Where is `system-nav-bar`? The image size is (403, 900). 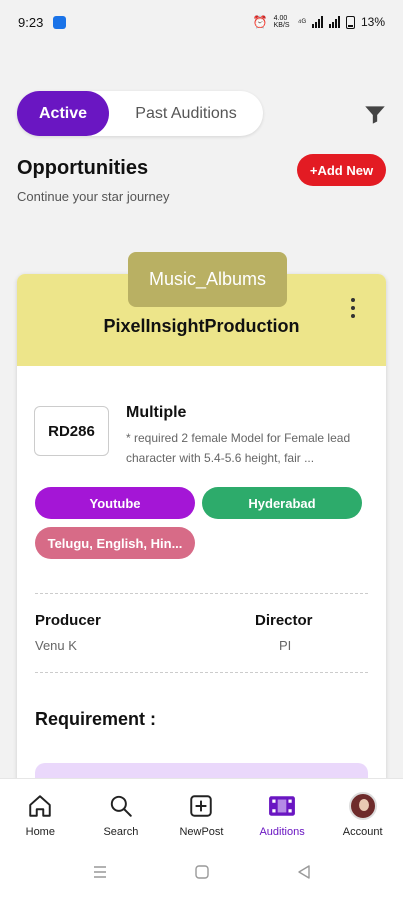
system-nav-bar is located at coordinates (201, 872).